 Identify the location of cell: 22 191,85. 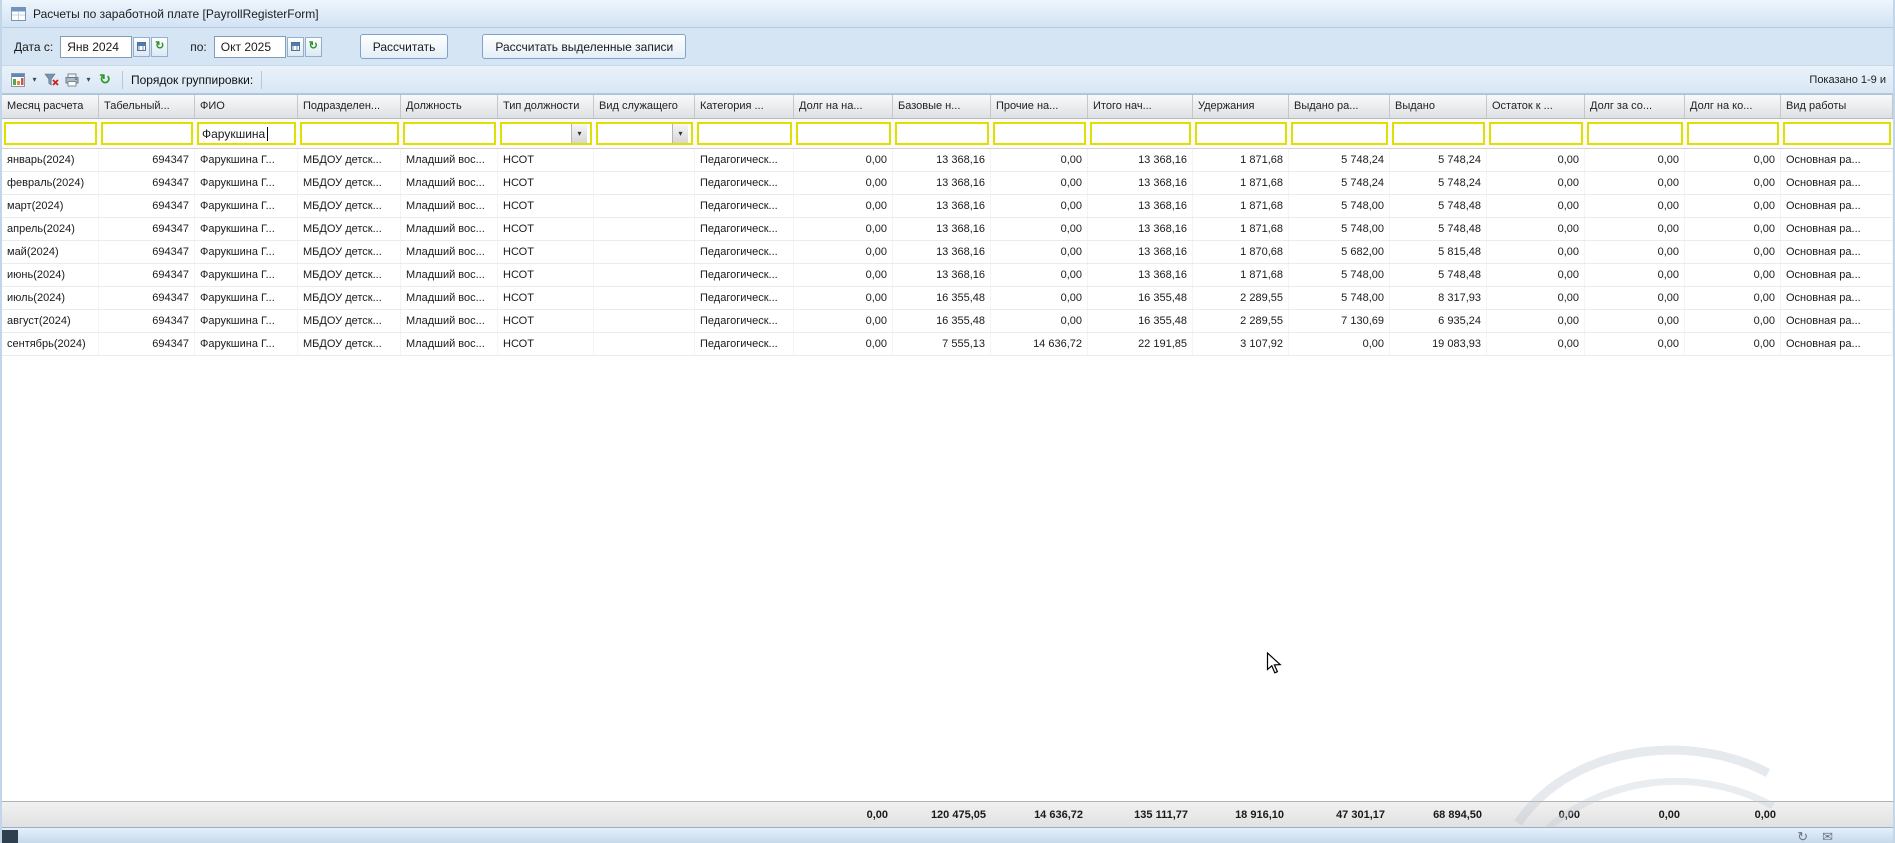
(1140, 344).